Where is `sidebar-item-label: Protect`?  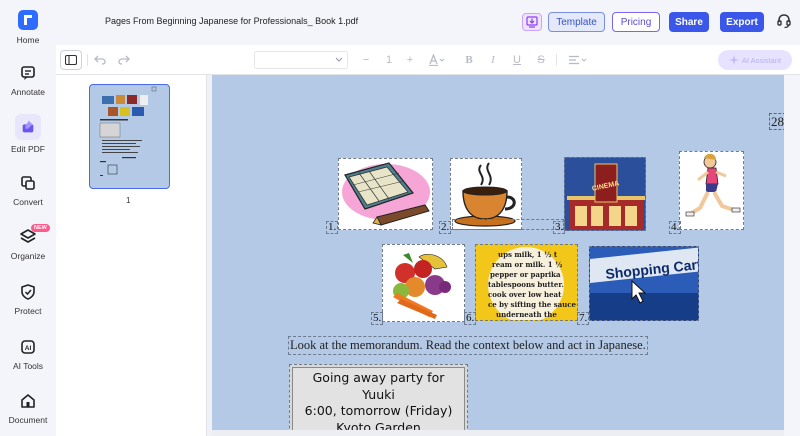
sidebar-item-label: Protect is located at coordinates (28, 311).